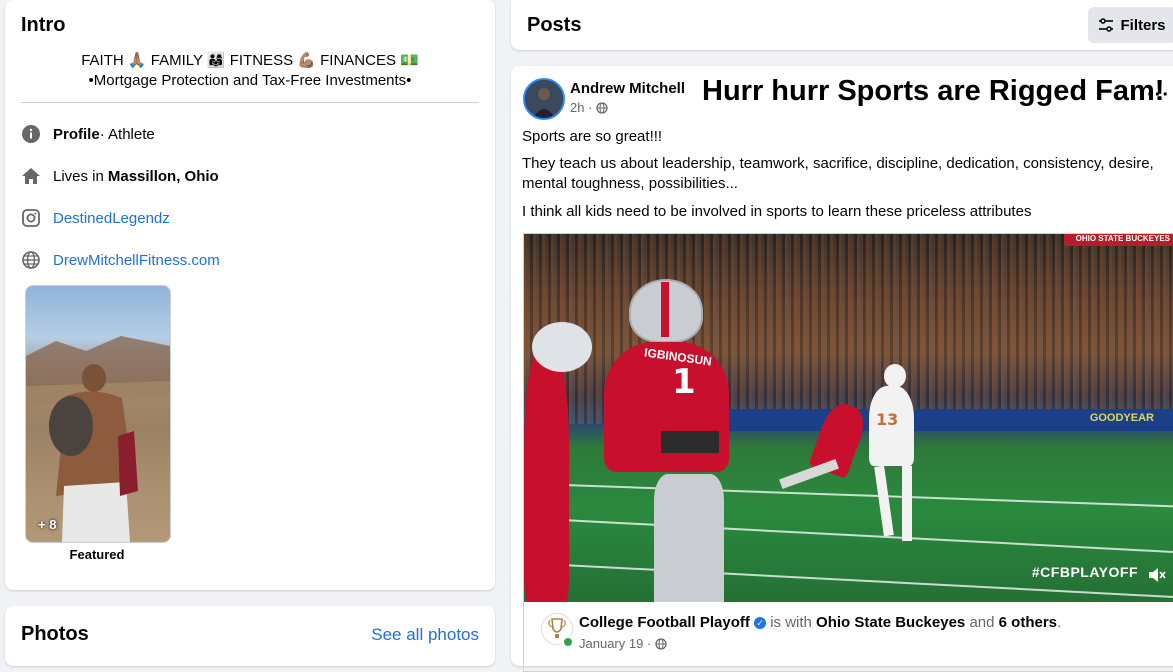 The height and width of the screenshot is (672, 1173). I want to click on flexed-bicep-emoji-icon: 💪🏽, so click(306, 60).